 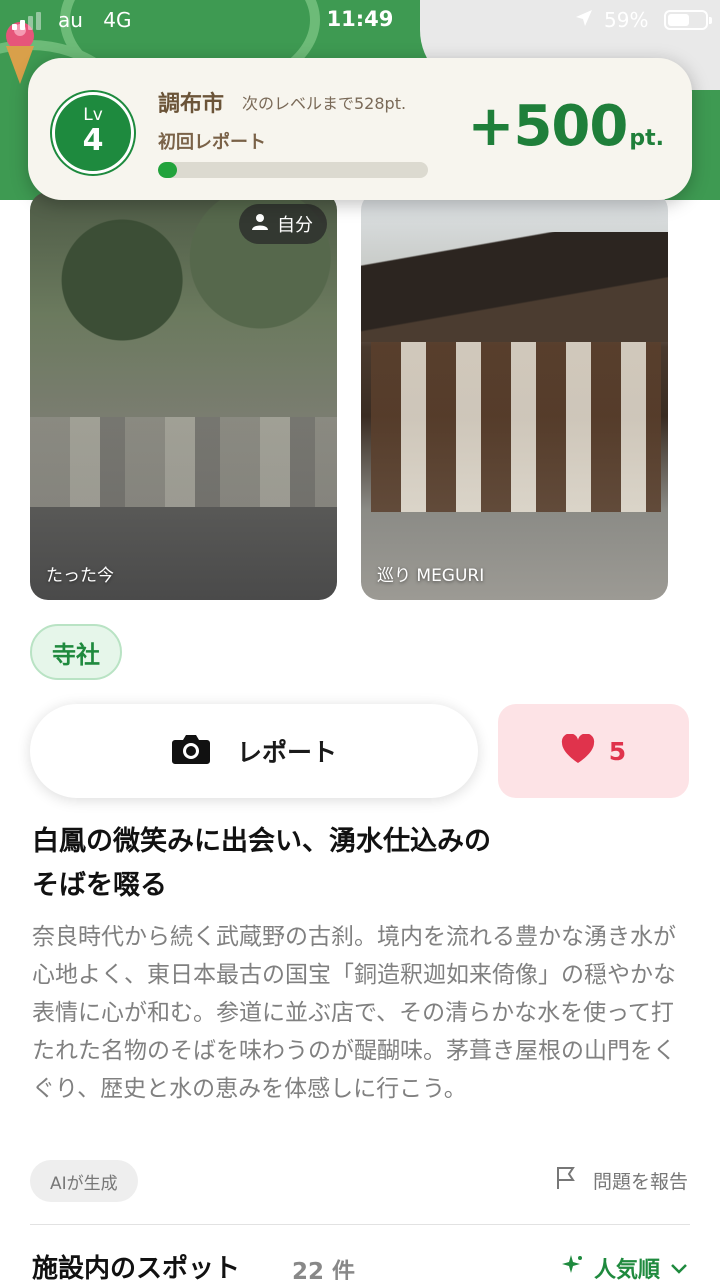 I want to click on sparkle-icon, so click(x=572, y=1267).